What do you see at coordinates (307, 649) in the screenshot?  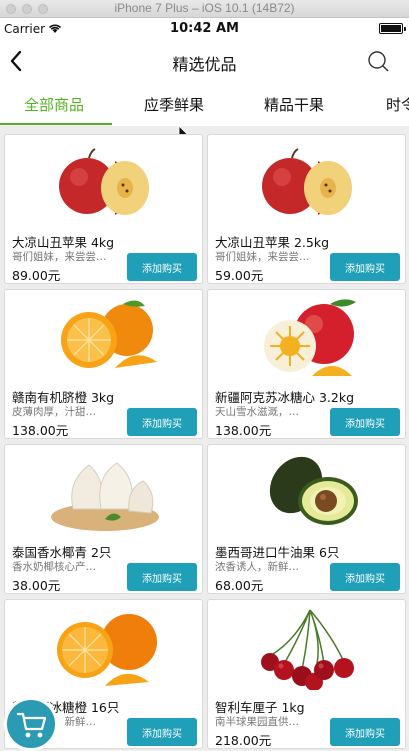 I see `cherry-image` at bounding box center [307, 649].